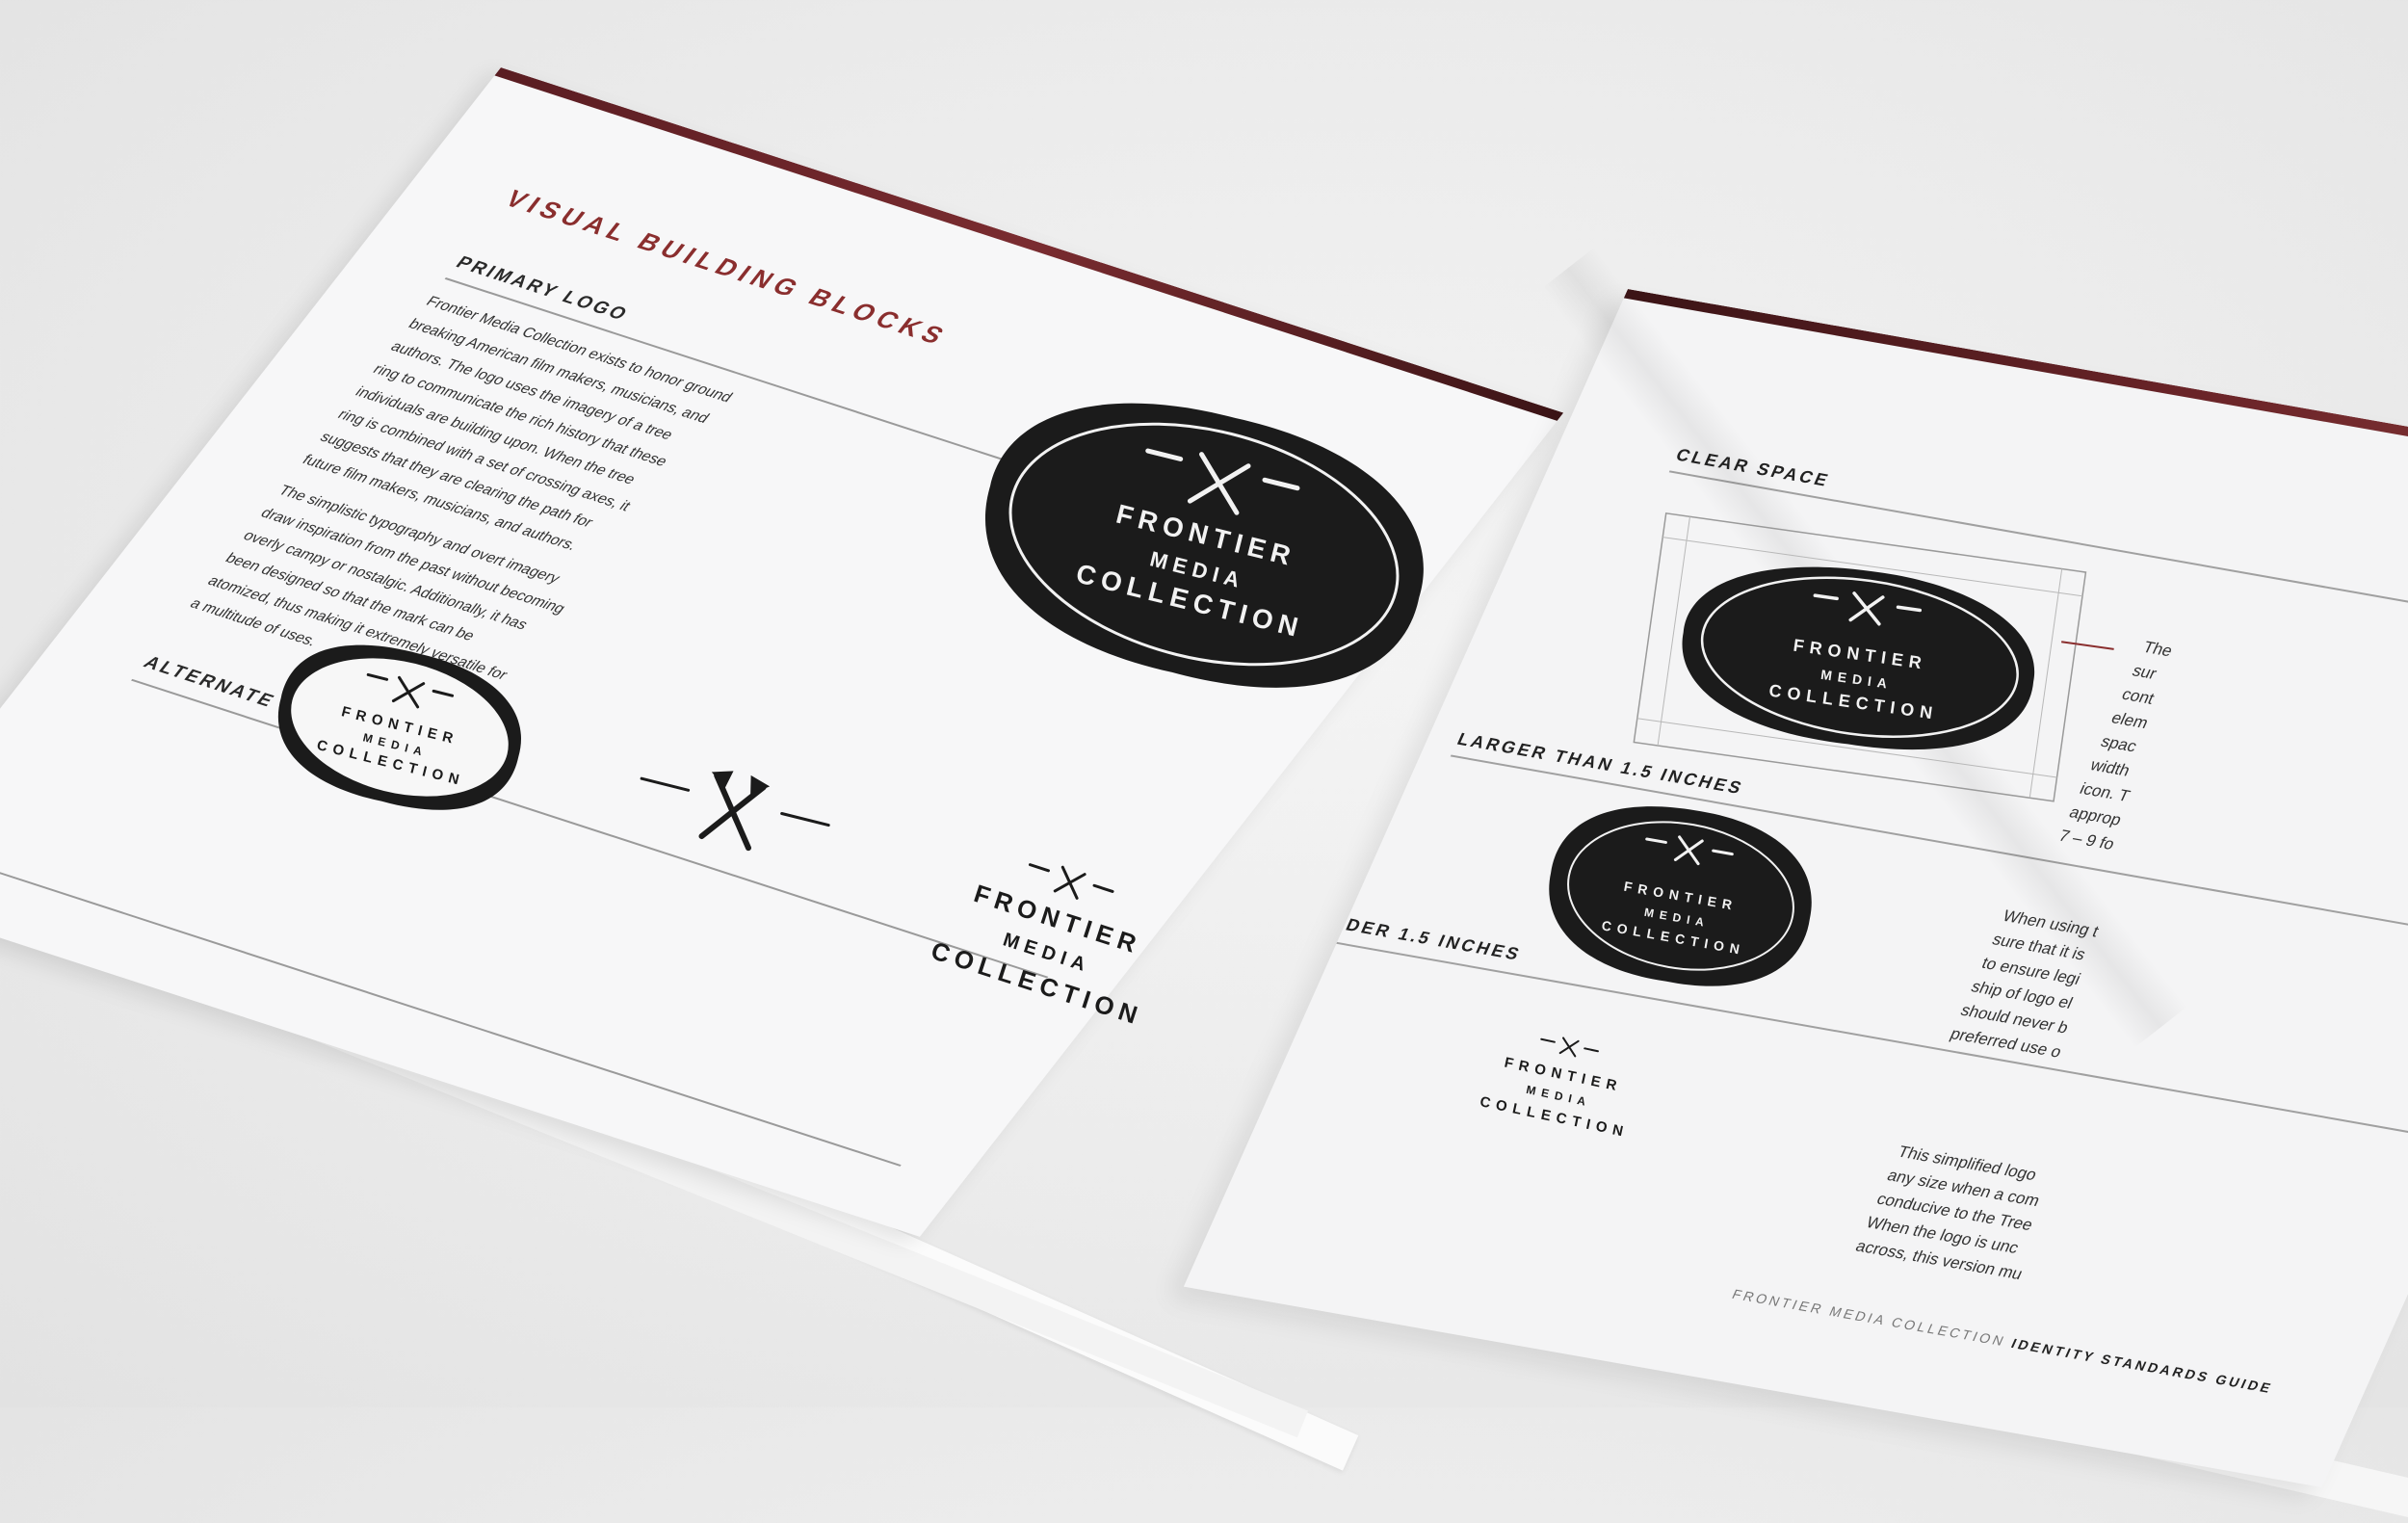  I want to click on wordmark-logo: FRONTIER MEDIA COLLECTION, so click(1050, 944).